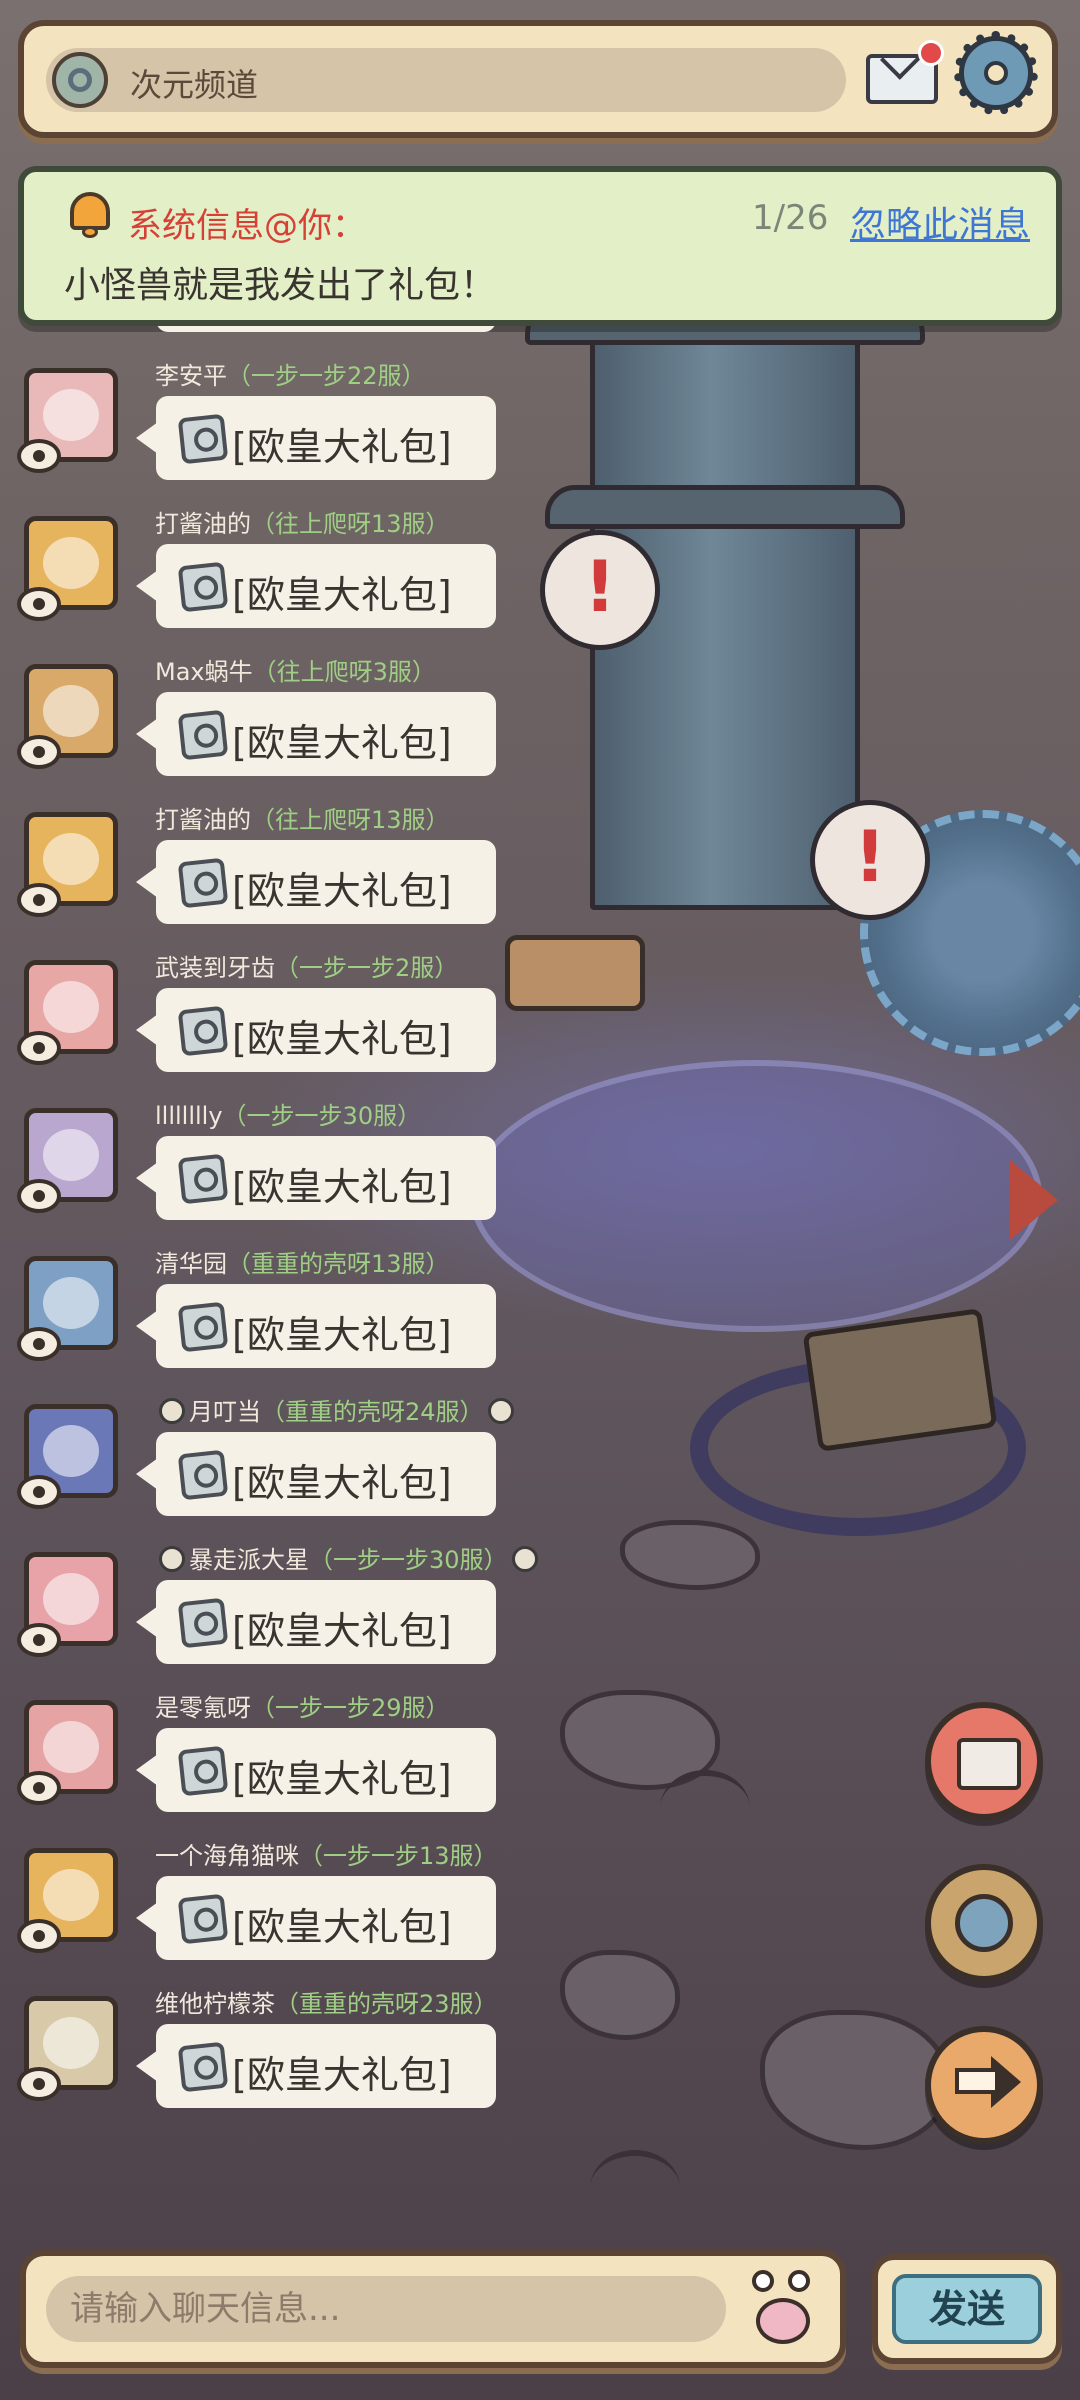  I want to click on channel-label: 次元频道, so click(194, 85).